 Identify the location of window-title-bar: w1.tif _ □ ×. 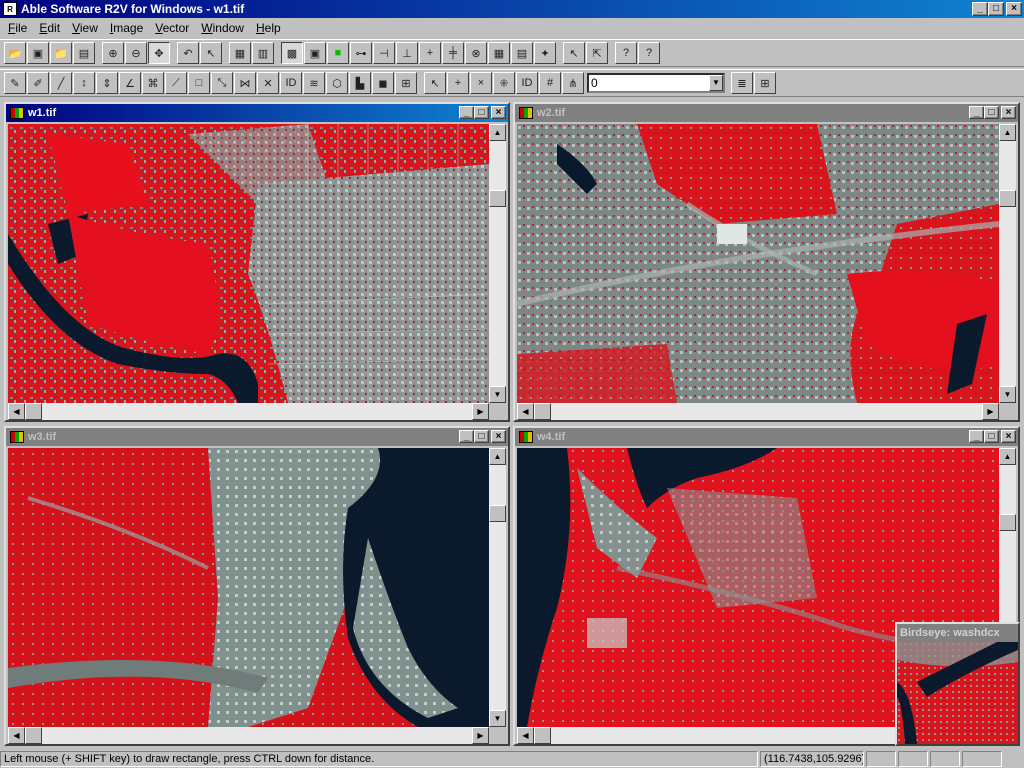
(257, 113).